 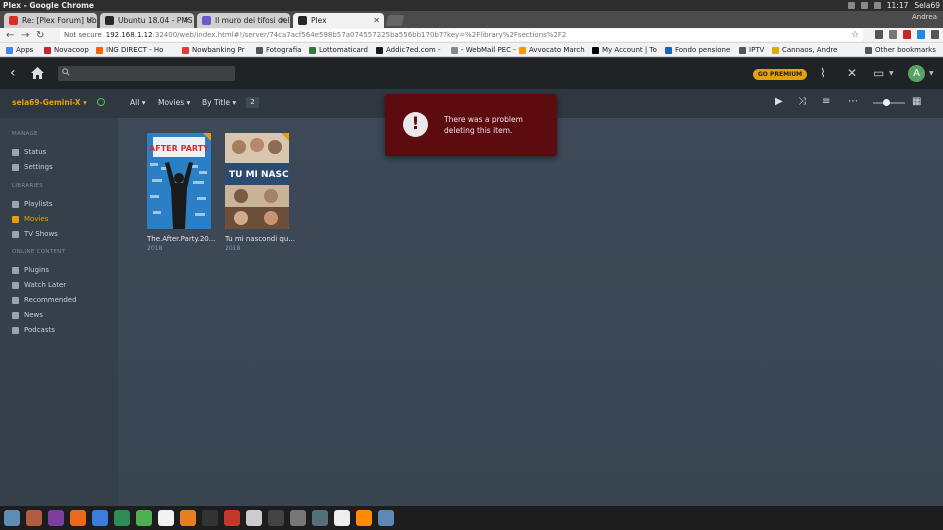 What do you see at coordinates (924, 17) in the screenshot?
I see `profile-name: Andrea` at bounding box center [924, 17].